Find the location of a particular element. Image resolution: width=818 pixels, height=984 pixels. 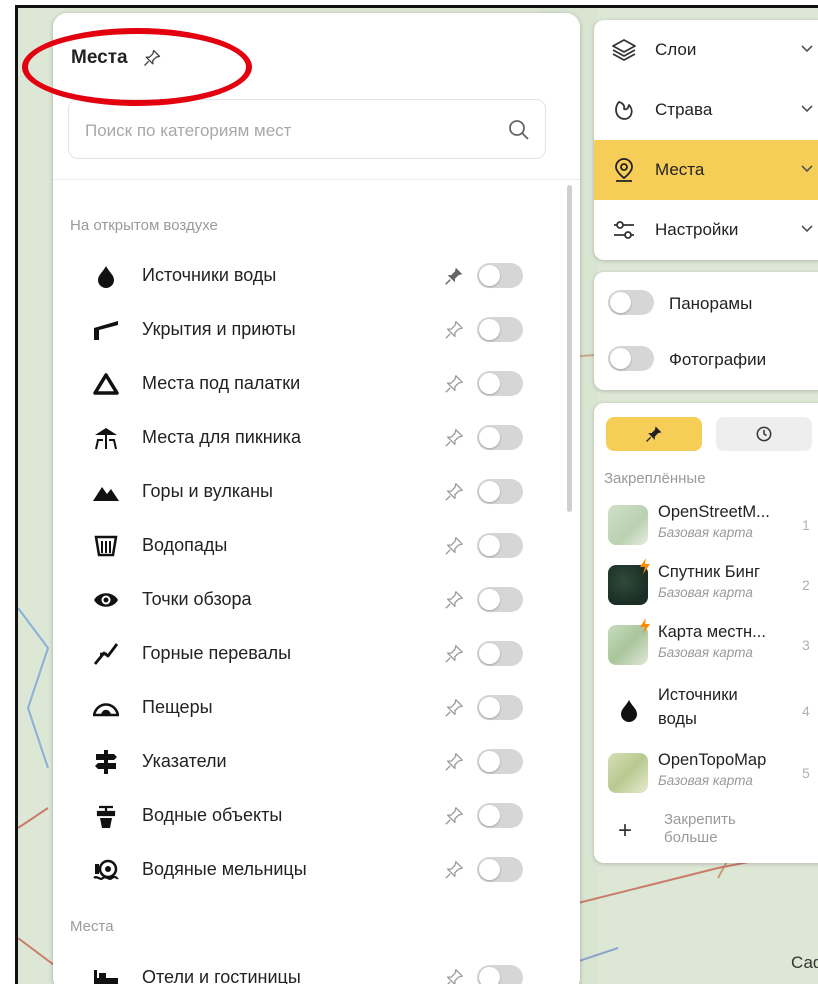

list-item-label: Укрытия и приюты is located at coordinates (219, 329).